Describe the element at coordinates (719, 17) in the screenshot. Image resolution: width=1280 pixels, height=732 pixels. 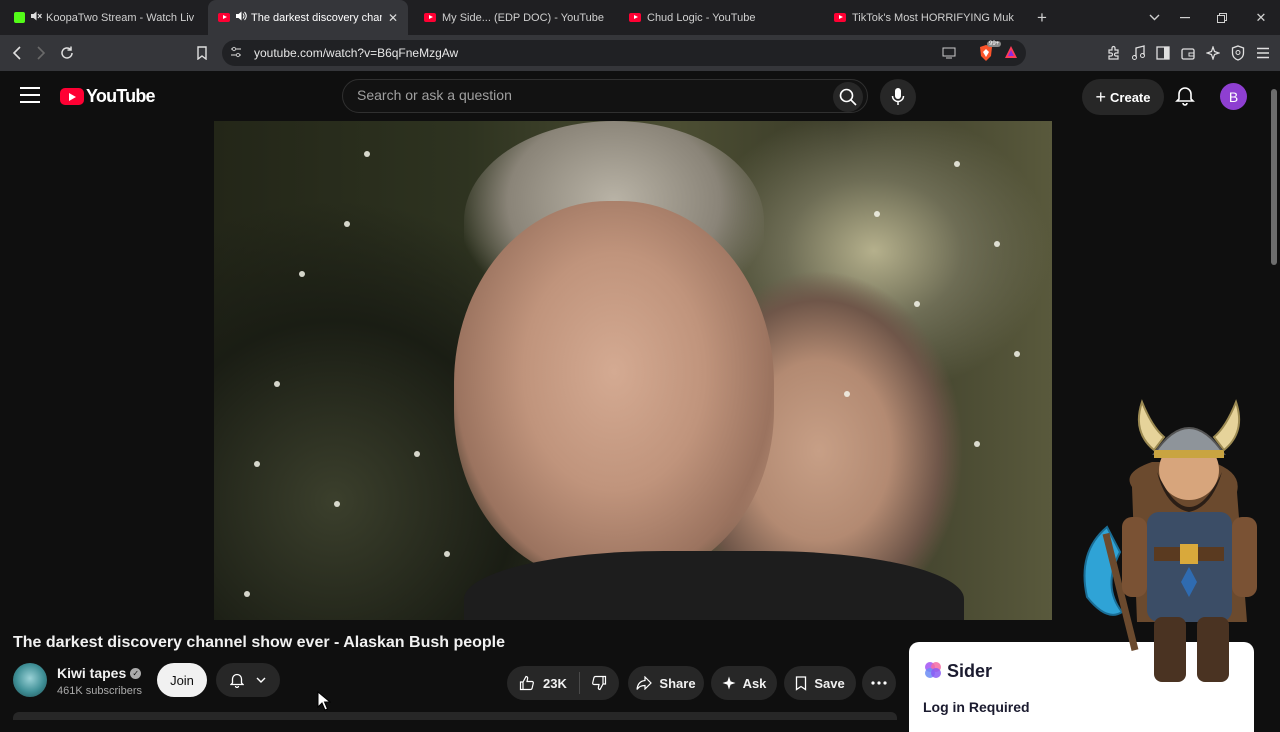
I see `tab-chud-logic: Chud Logic - YouTube` at that location.